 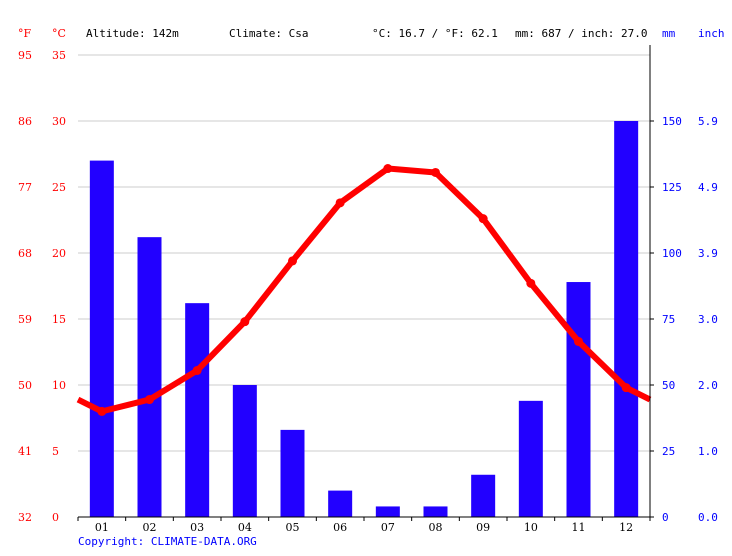 I want to click on x-tick-label: 10, so click(x=531, y=527).